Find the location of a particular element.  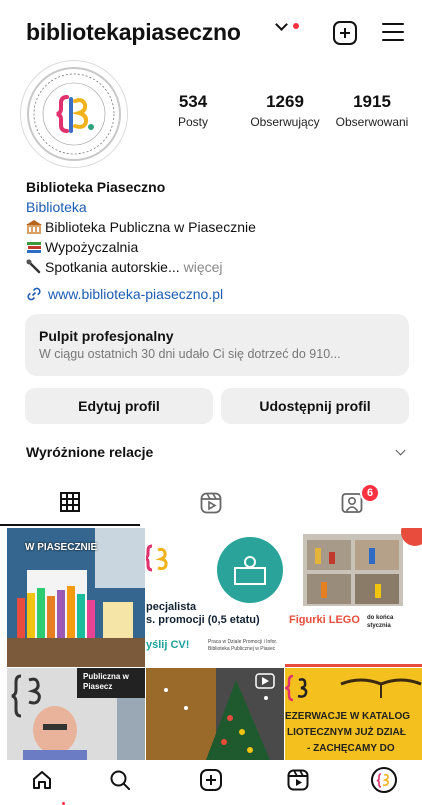

account-switch-toggle is located at coordinates (287, 24).